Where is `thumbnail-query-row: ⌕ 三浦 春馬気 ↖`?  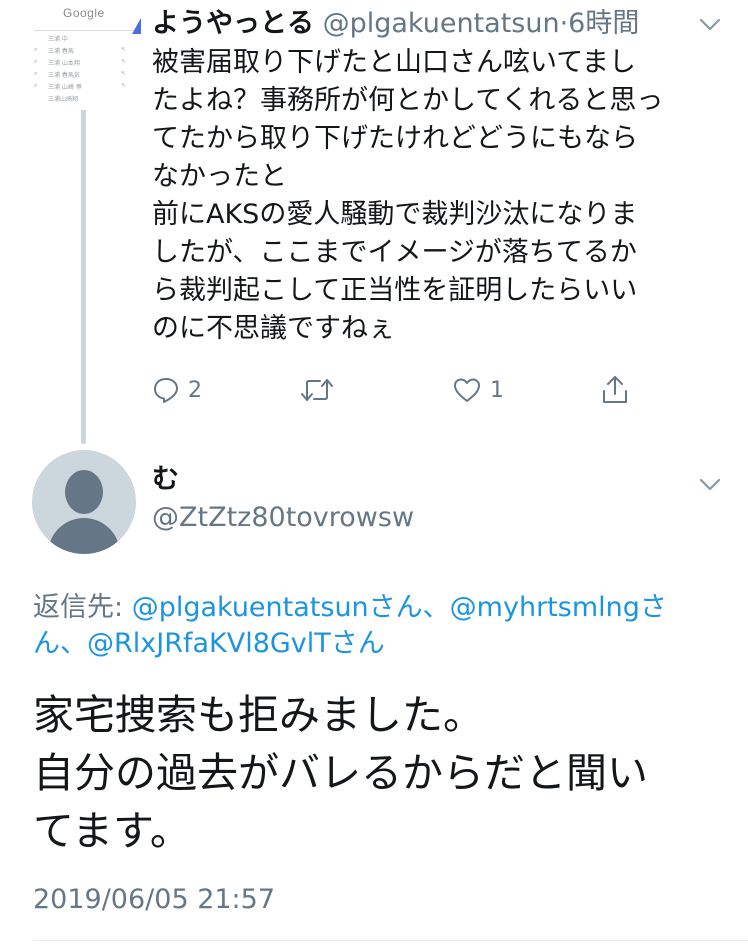
thumbnail-query-row: ⌕ 三浦 春馬気 ↖ is located at coordinates (80, 74).